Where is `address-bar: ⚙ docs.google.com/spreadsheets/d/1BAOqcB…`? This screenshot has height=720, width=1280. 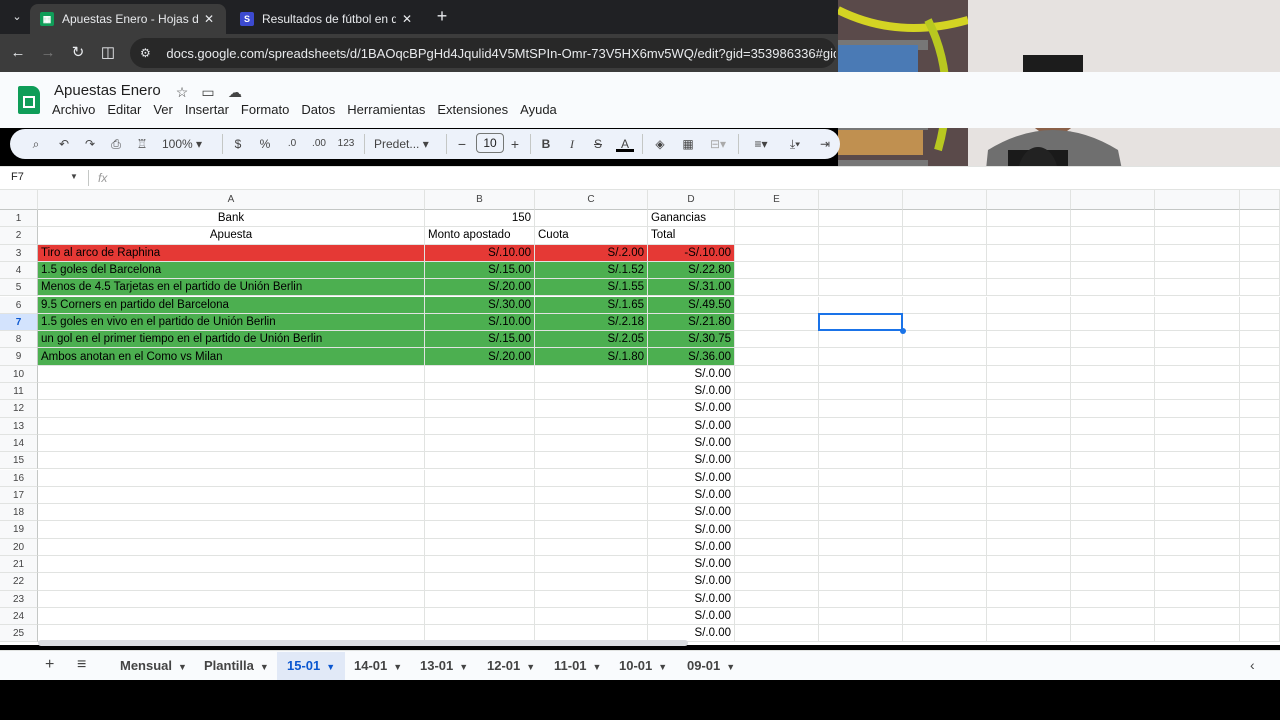
address-bar: ⚙ docs.google.com/spreadsheets/d/1BAOqcB… is located at coordinates (483, 53).